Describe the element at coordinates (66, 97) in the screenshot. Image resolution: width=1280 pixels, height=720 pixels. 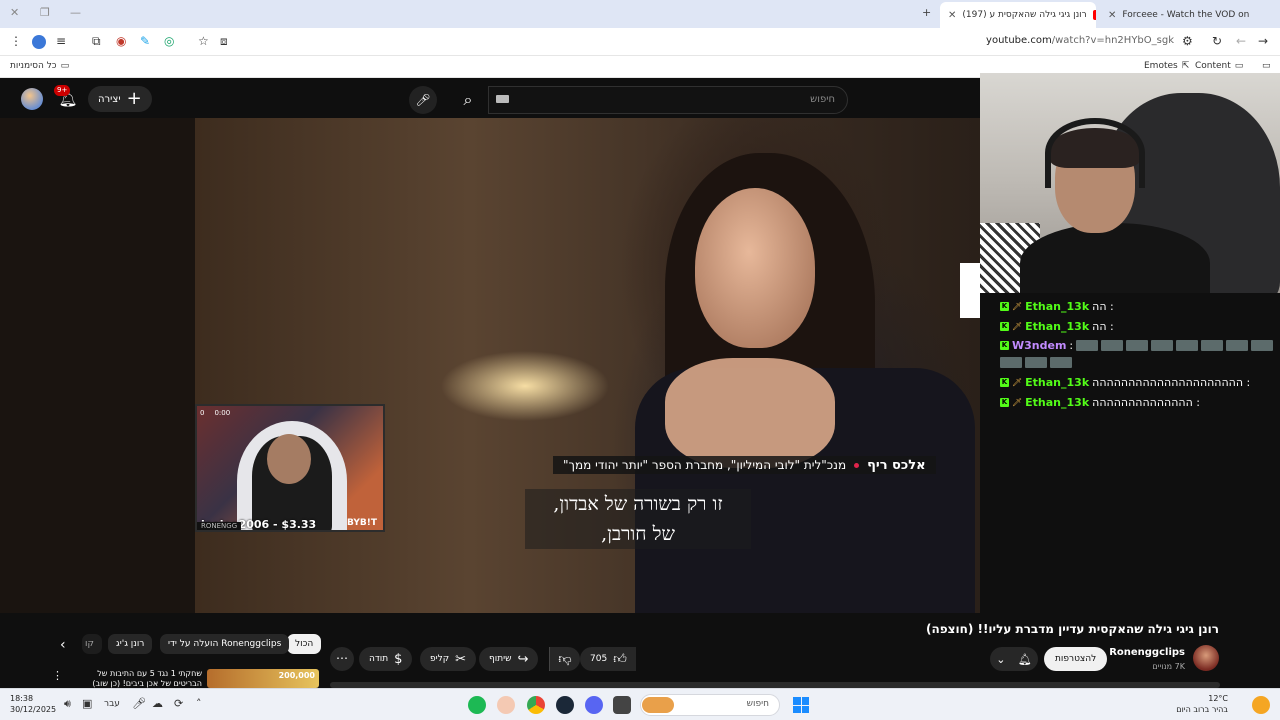
I see `notifications-button: 🔔︎ 9+` at that location.